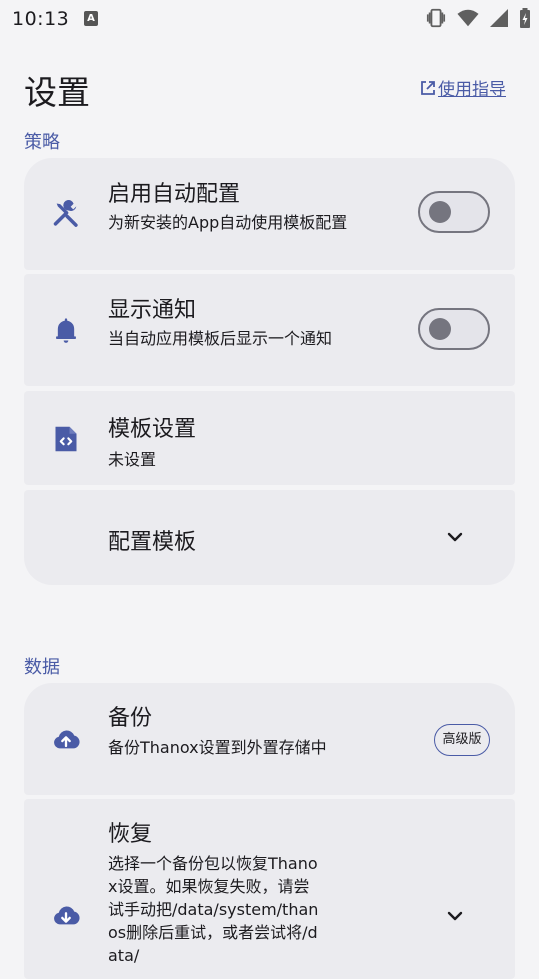 Image resolution: width=539 pixels, height=979 pixels. Describe the element at coordinates (42, 667) in the screenshot. I see `section-label-data: 数据` at that location.